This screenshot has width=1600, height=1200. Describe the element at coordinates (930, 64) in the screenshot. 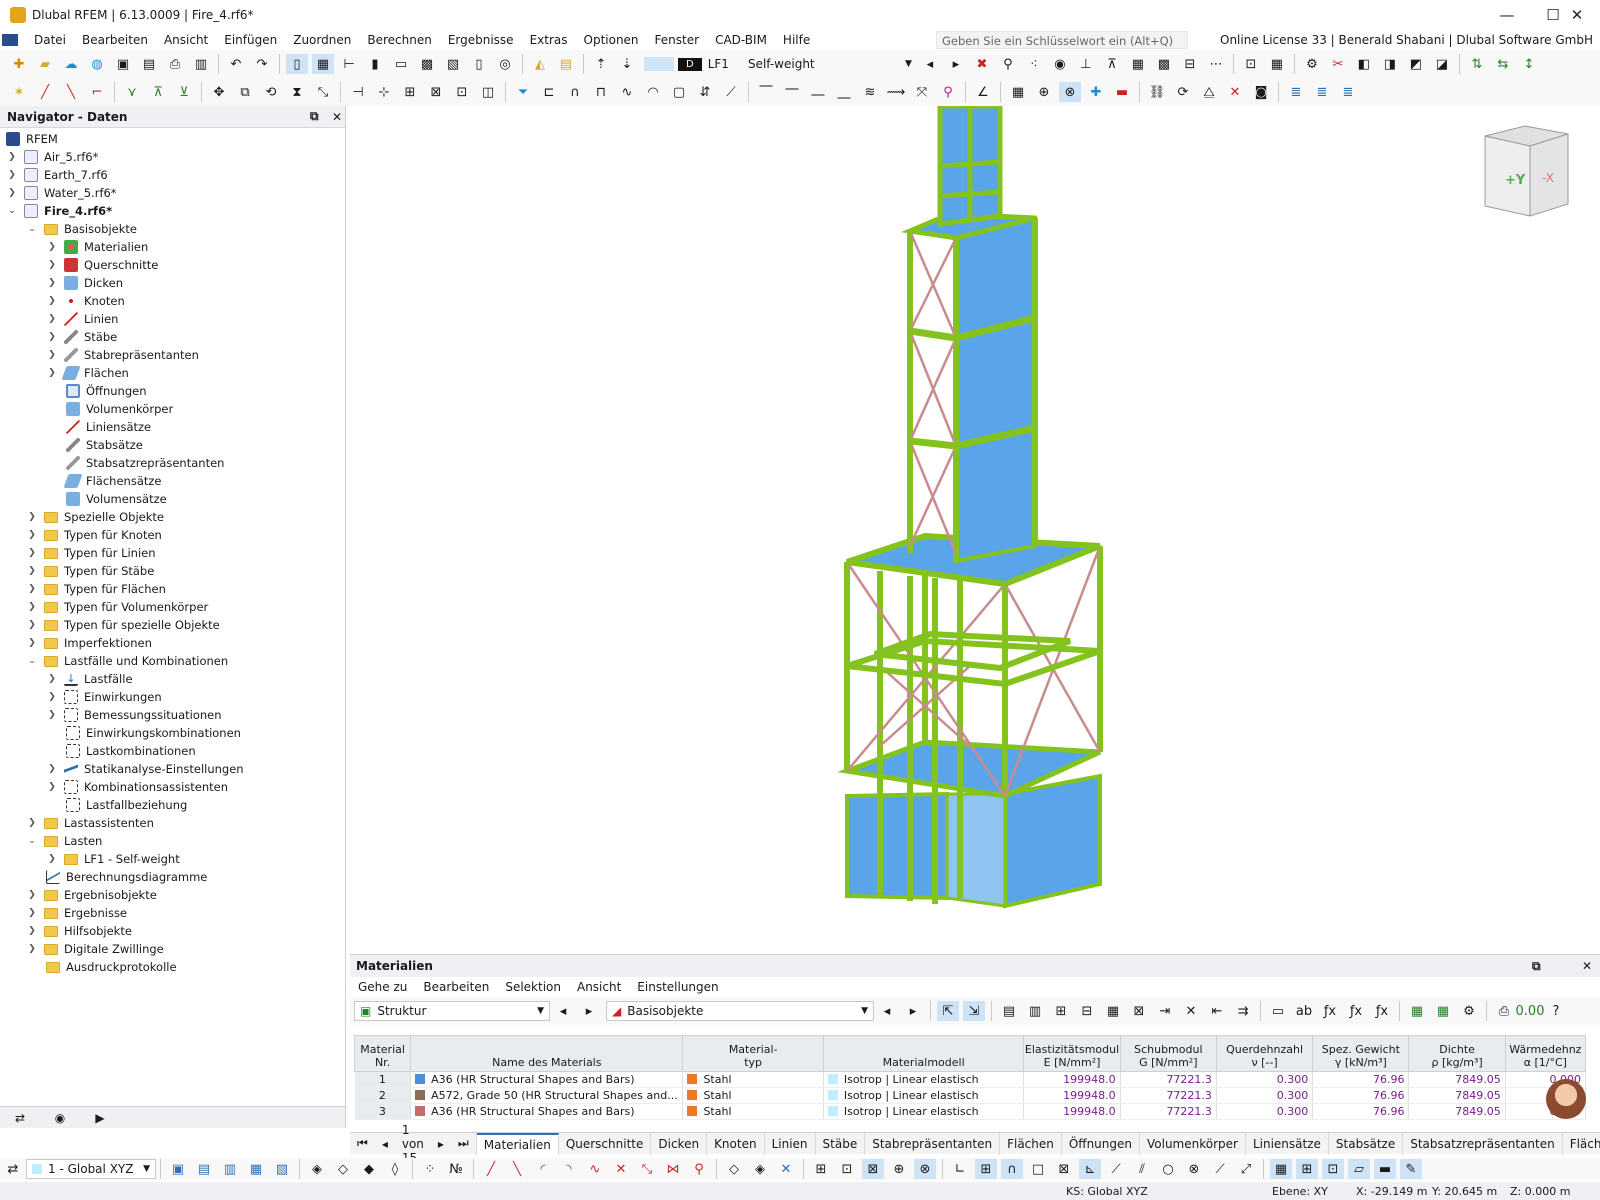

I see `prev-arrow-icon: ◂` at that location.